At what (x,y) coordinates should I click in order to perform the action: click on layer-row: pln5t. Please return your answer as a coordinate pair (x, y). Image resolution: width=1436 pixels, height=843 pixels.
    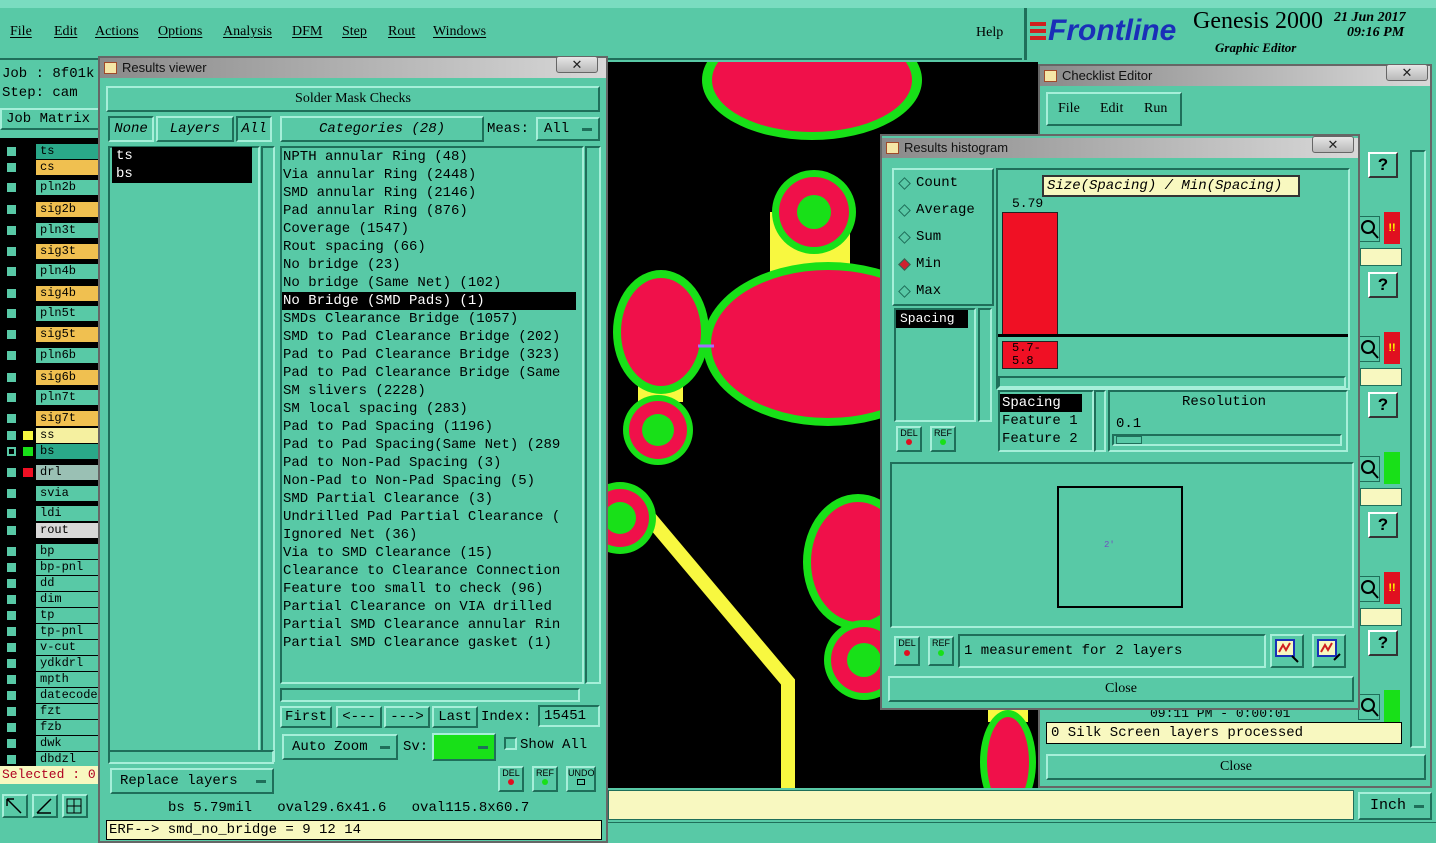
    Looking at the image, I should click on (53, 313).